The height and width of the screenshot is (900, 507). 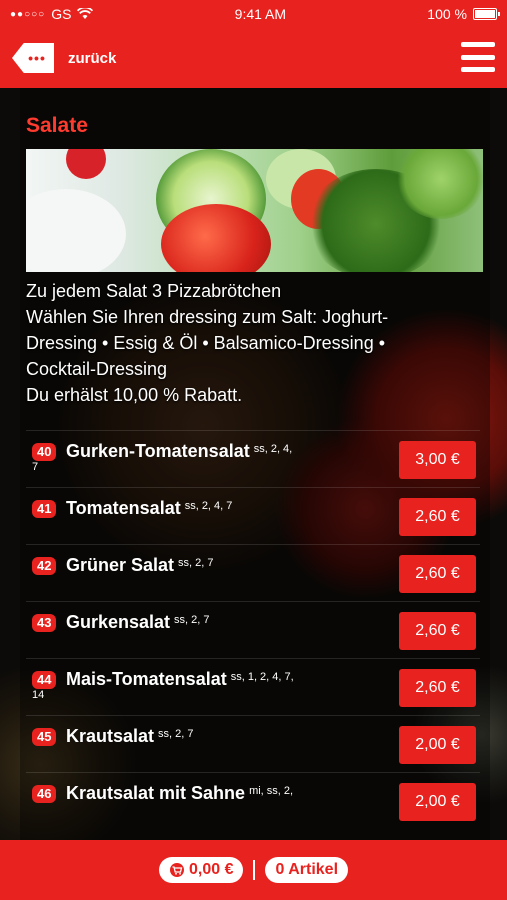 What do you see at coordinates (486, 14) in the screenshot?
I see `battery-icon` at bounding box center [486, 14].